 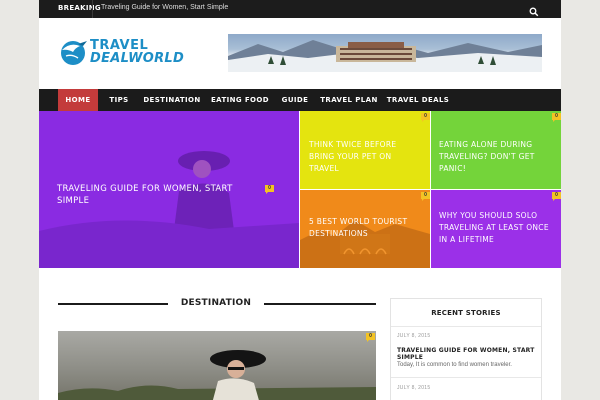 I want to click on nav-item-travel-deals: TRAVEL DEALS, so click(x=418, y=100).